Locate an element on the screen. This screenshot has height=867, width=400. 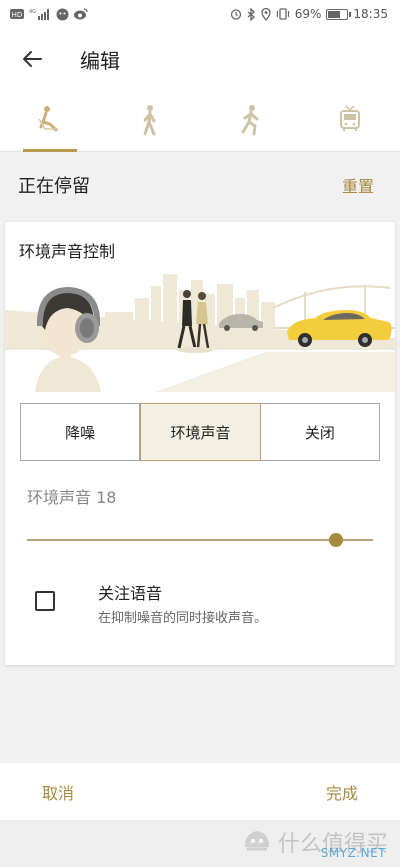
mode-noise-cancel-button: 降噪 is located at coordinates (81, 432).